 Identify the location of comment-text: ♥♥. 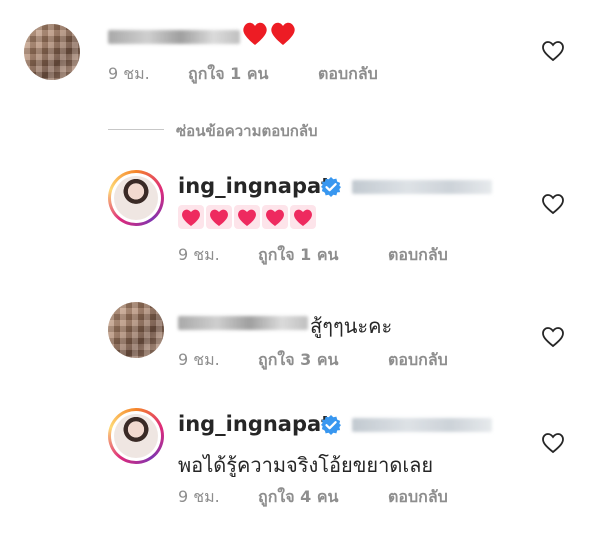
(270, 34).